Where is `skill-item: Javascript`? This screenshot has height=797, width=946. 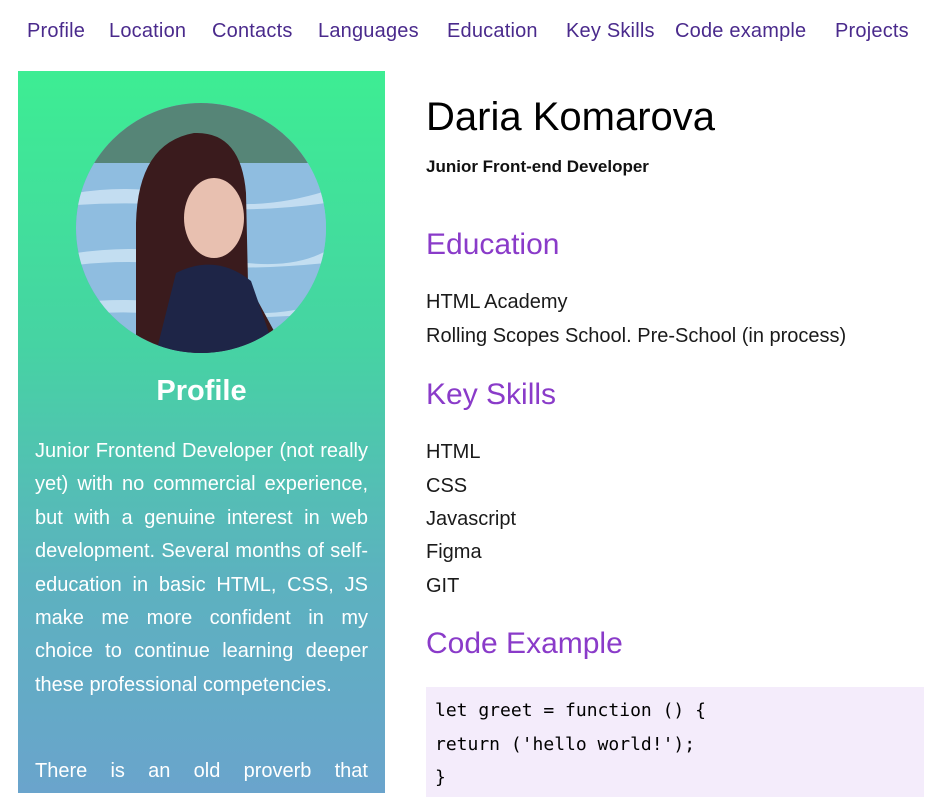
skill-item: Javascript is located at coordinates (471, 519).